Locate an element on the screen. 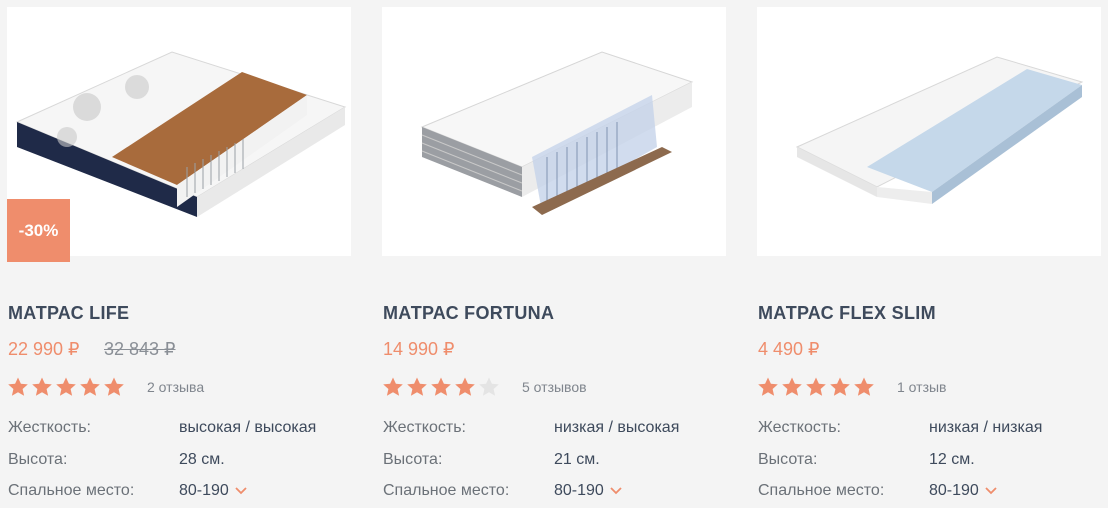 The image size is (1108, 508). product-title: МАТРАС LIFE is located at coordinates (68, 313).